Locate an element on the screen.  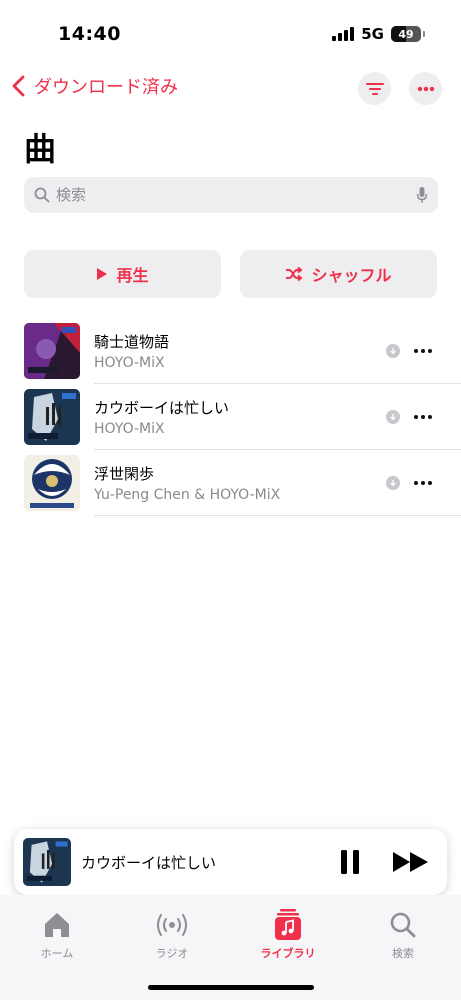
song-info: 騎士道物語 HOYO-MiX is located at coordinates (131, 351).